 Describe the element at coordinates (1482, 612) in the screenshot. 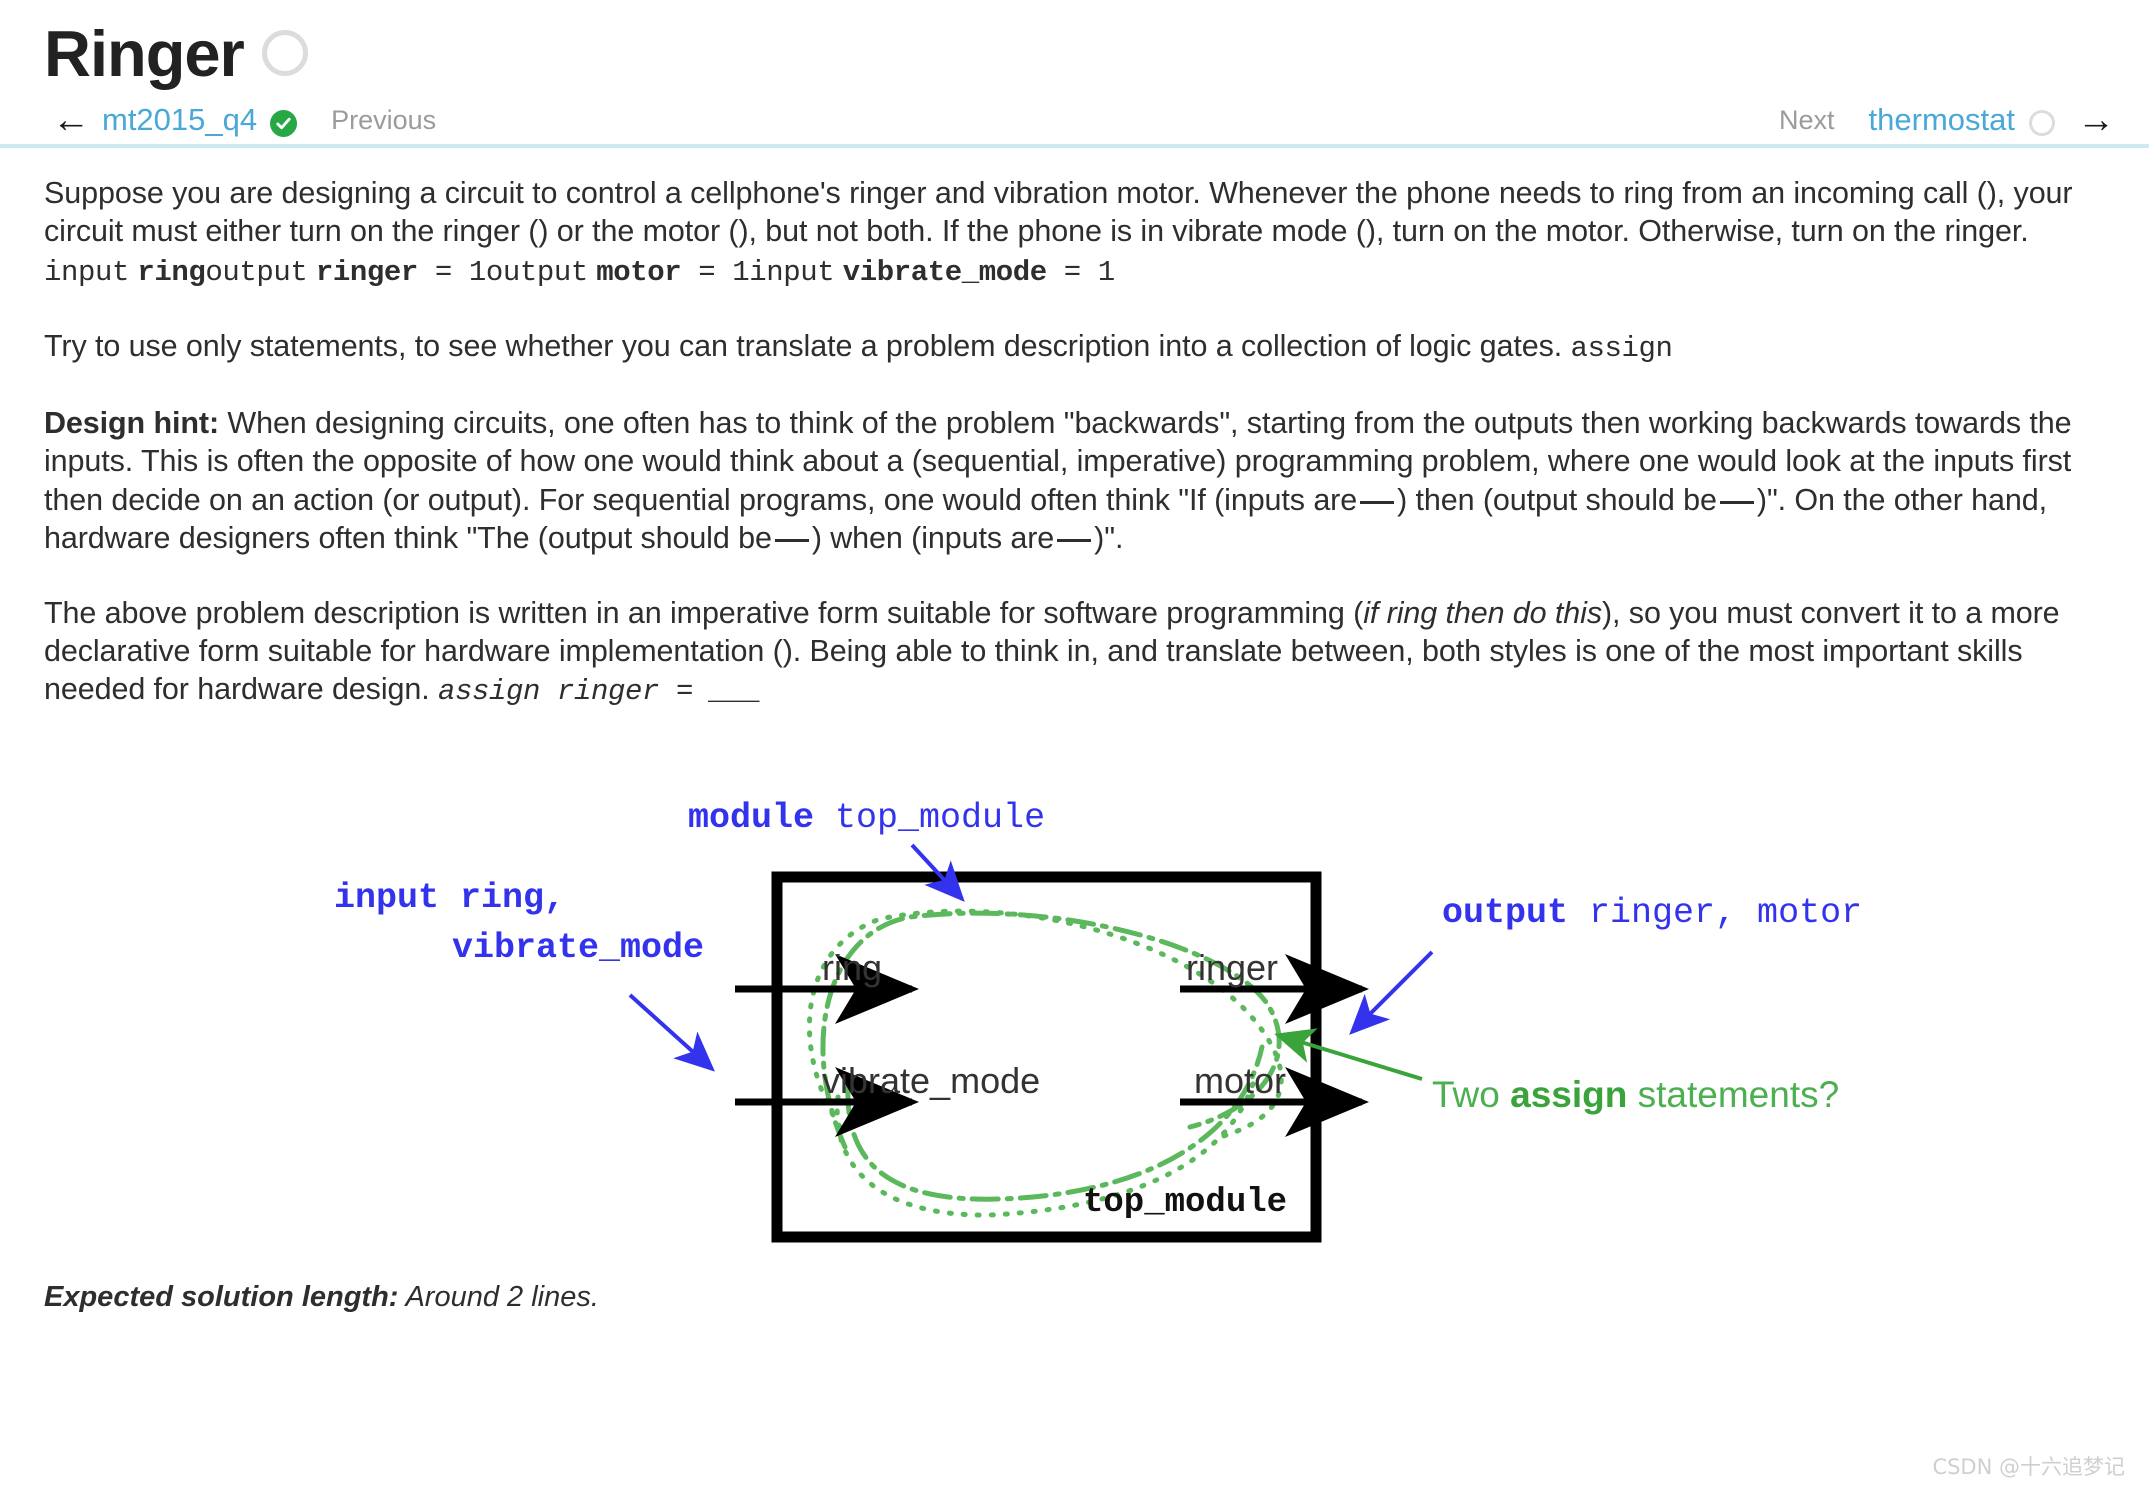

I see `paragraph-4-italic: if ring then do this` at that location.